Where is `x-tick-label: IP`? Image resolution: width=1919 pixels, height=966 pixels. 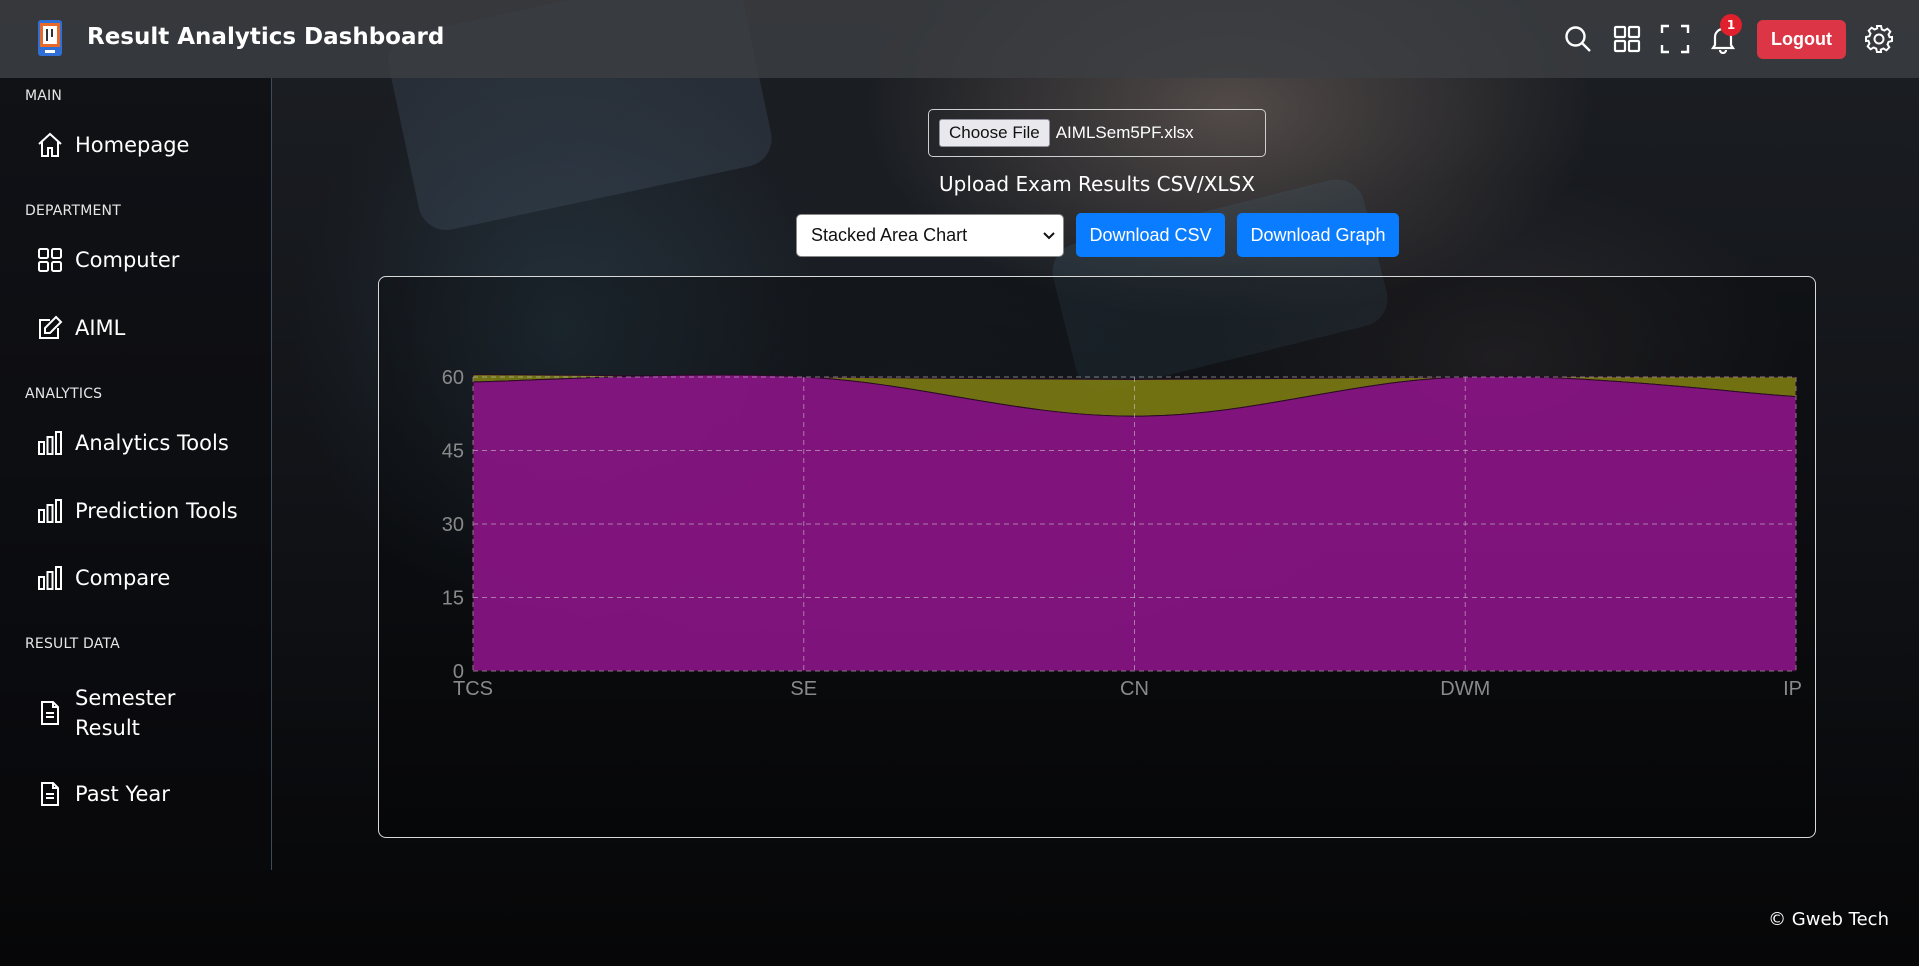
x-tick-label: IP is located at coordinates (1792, 689).